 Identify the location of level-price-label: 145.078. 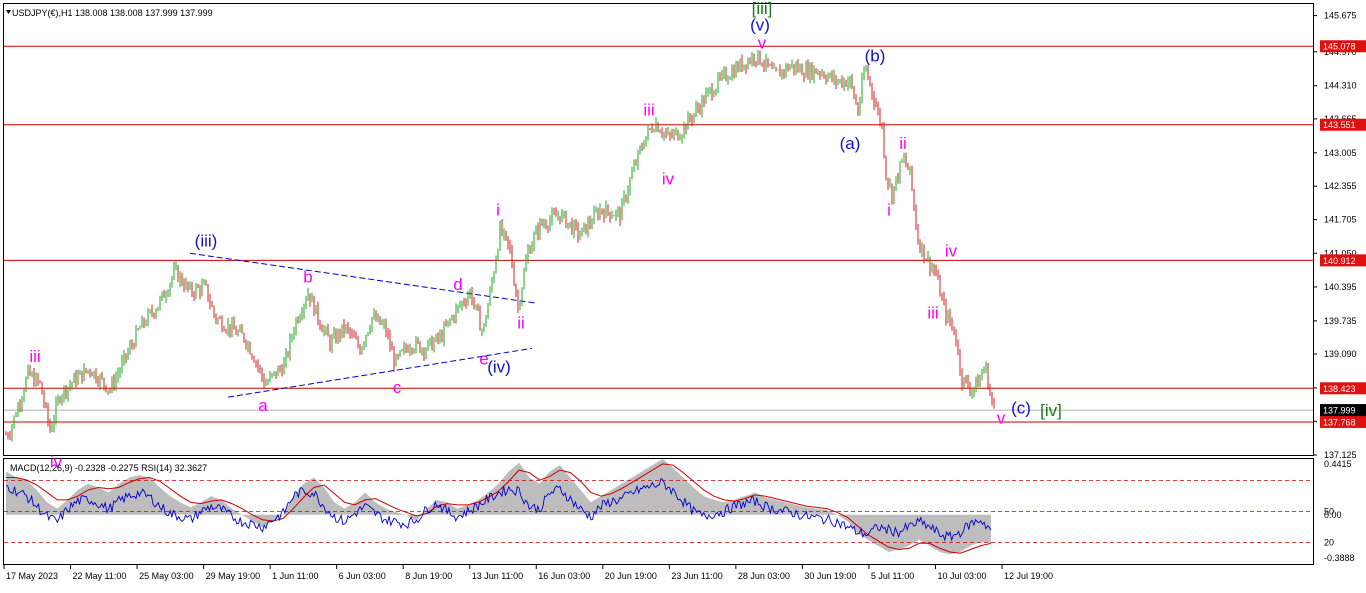
(1339, 47).